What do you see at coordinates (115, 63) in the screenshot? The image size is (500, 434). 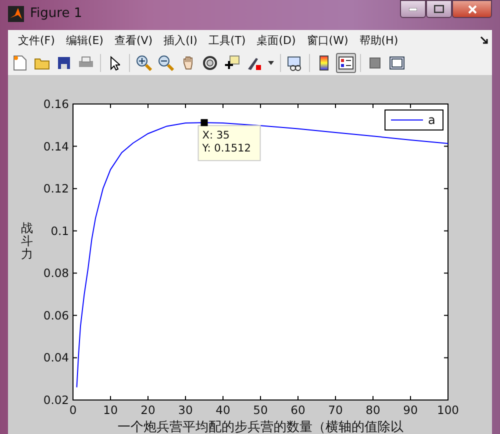 I see `pointer-icon` at bounding box center [115, 63].